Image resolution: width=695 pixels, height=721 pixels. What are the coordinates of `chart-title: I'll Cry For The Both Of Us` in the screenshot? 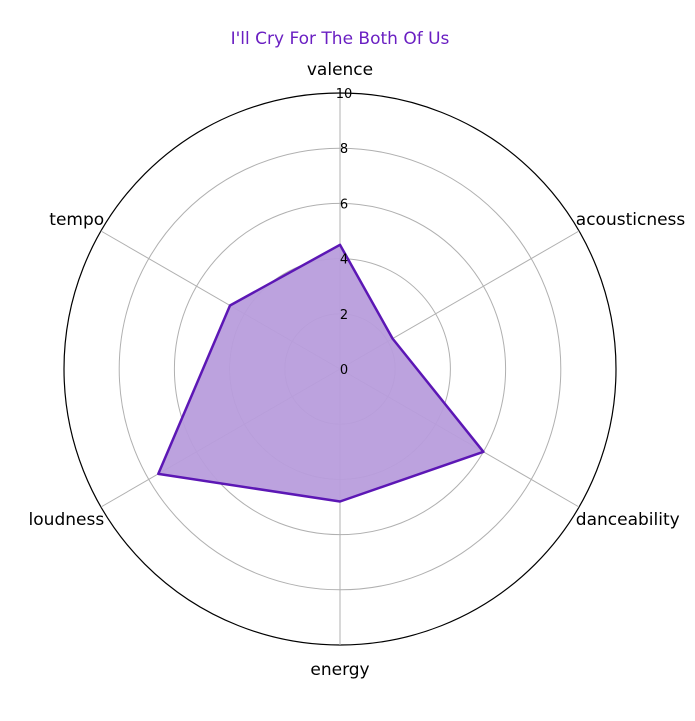 It's located at (340, 39).